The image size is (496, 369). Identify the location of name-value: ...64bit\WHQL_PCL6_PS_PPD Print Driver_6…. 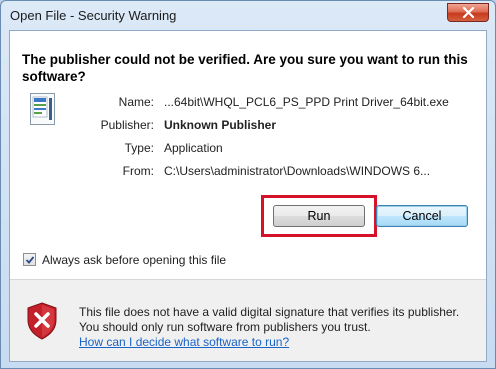
(306, 102).